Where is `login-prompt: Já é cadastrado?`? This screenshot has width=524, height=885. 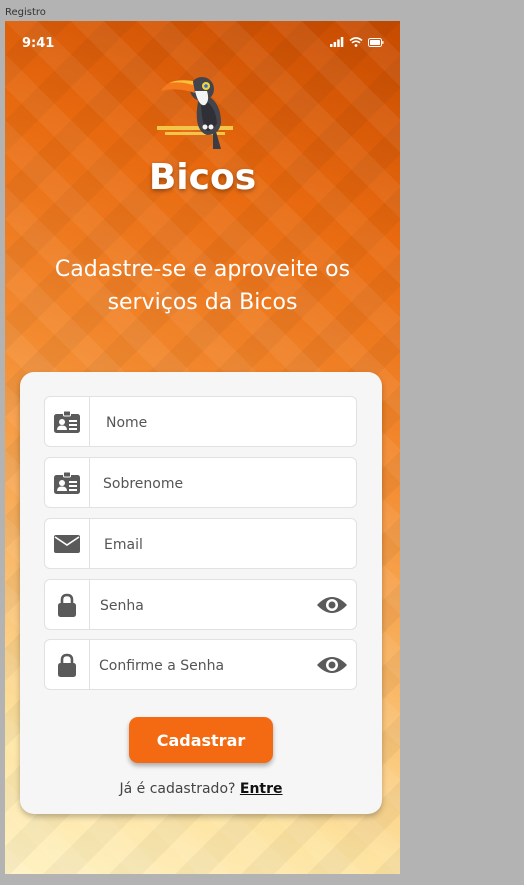
login-prompt: Já é cadastrado? is located at coordinates (177, 789).